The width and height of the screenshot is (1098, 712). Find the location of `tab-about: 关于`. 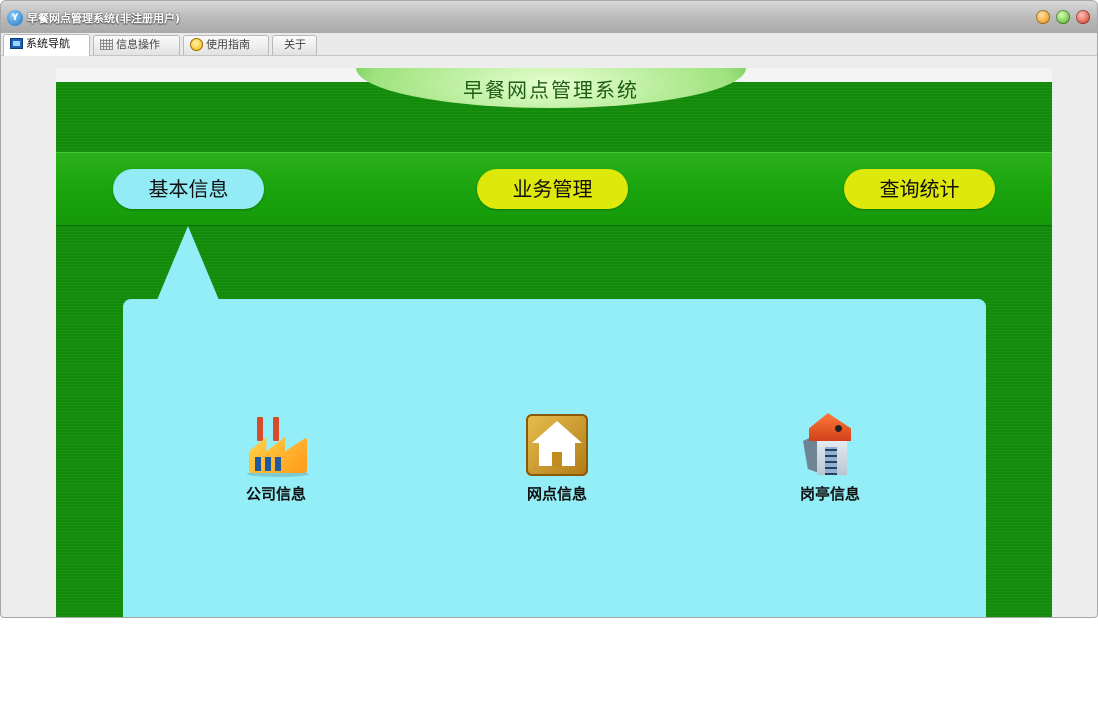

tab-about: 关于 is located at coordinates (294, 45).